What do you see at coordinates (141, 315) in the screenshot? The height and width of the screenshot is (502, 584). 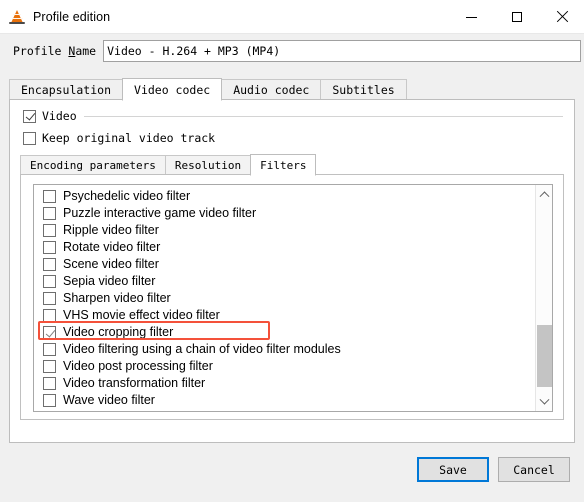 I see `filter-label: VHS movie effect video filter` at bounding box center [141, 315].